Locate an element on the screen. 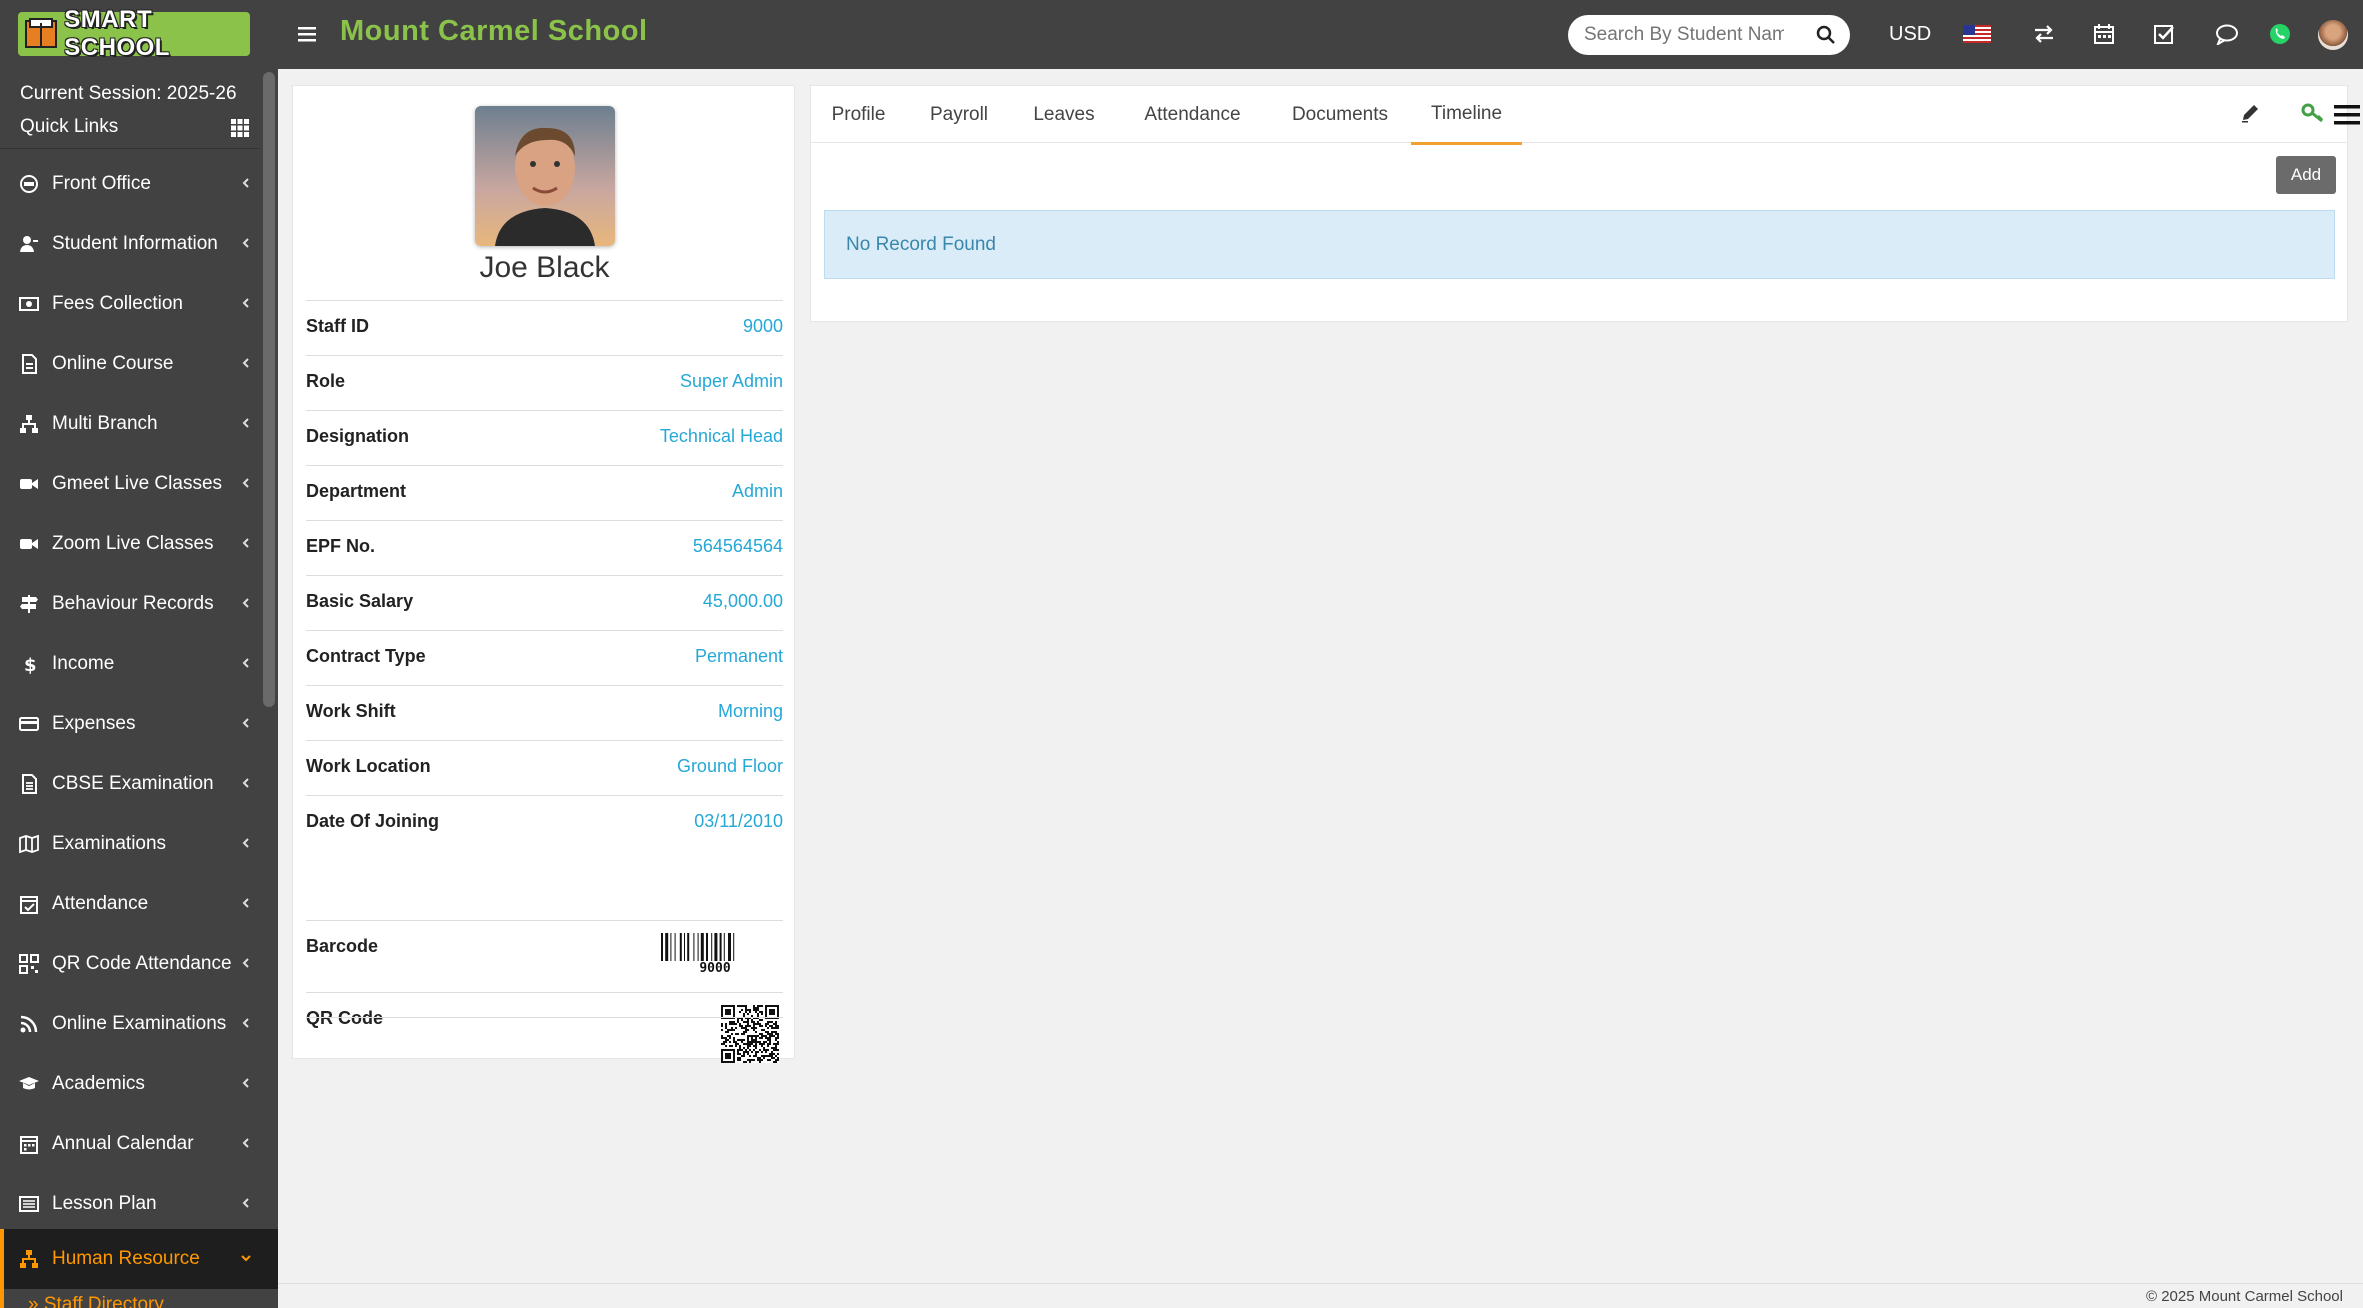 The height and width of the screenshot is (1308, 2363). app-logo: SMART SCHOOL is located at coordinates (134, 33).